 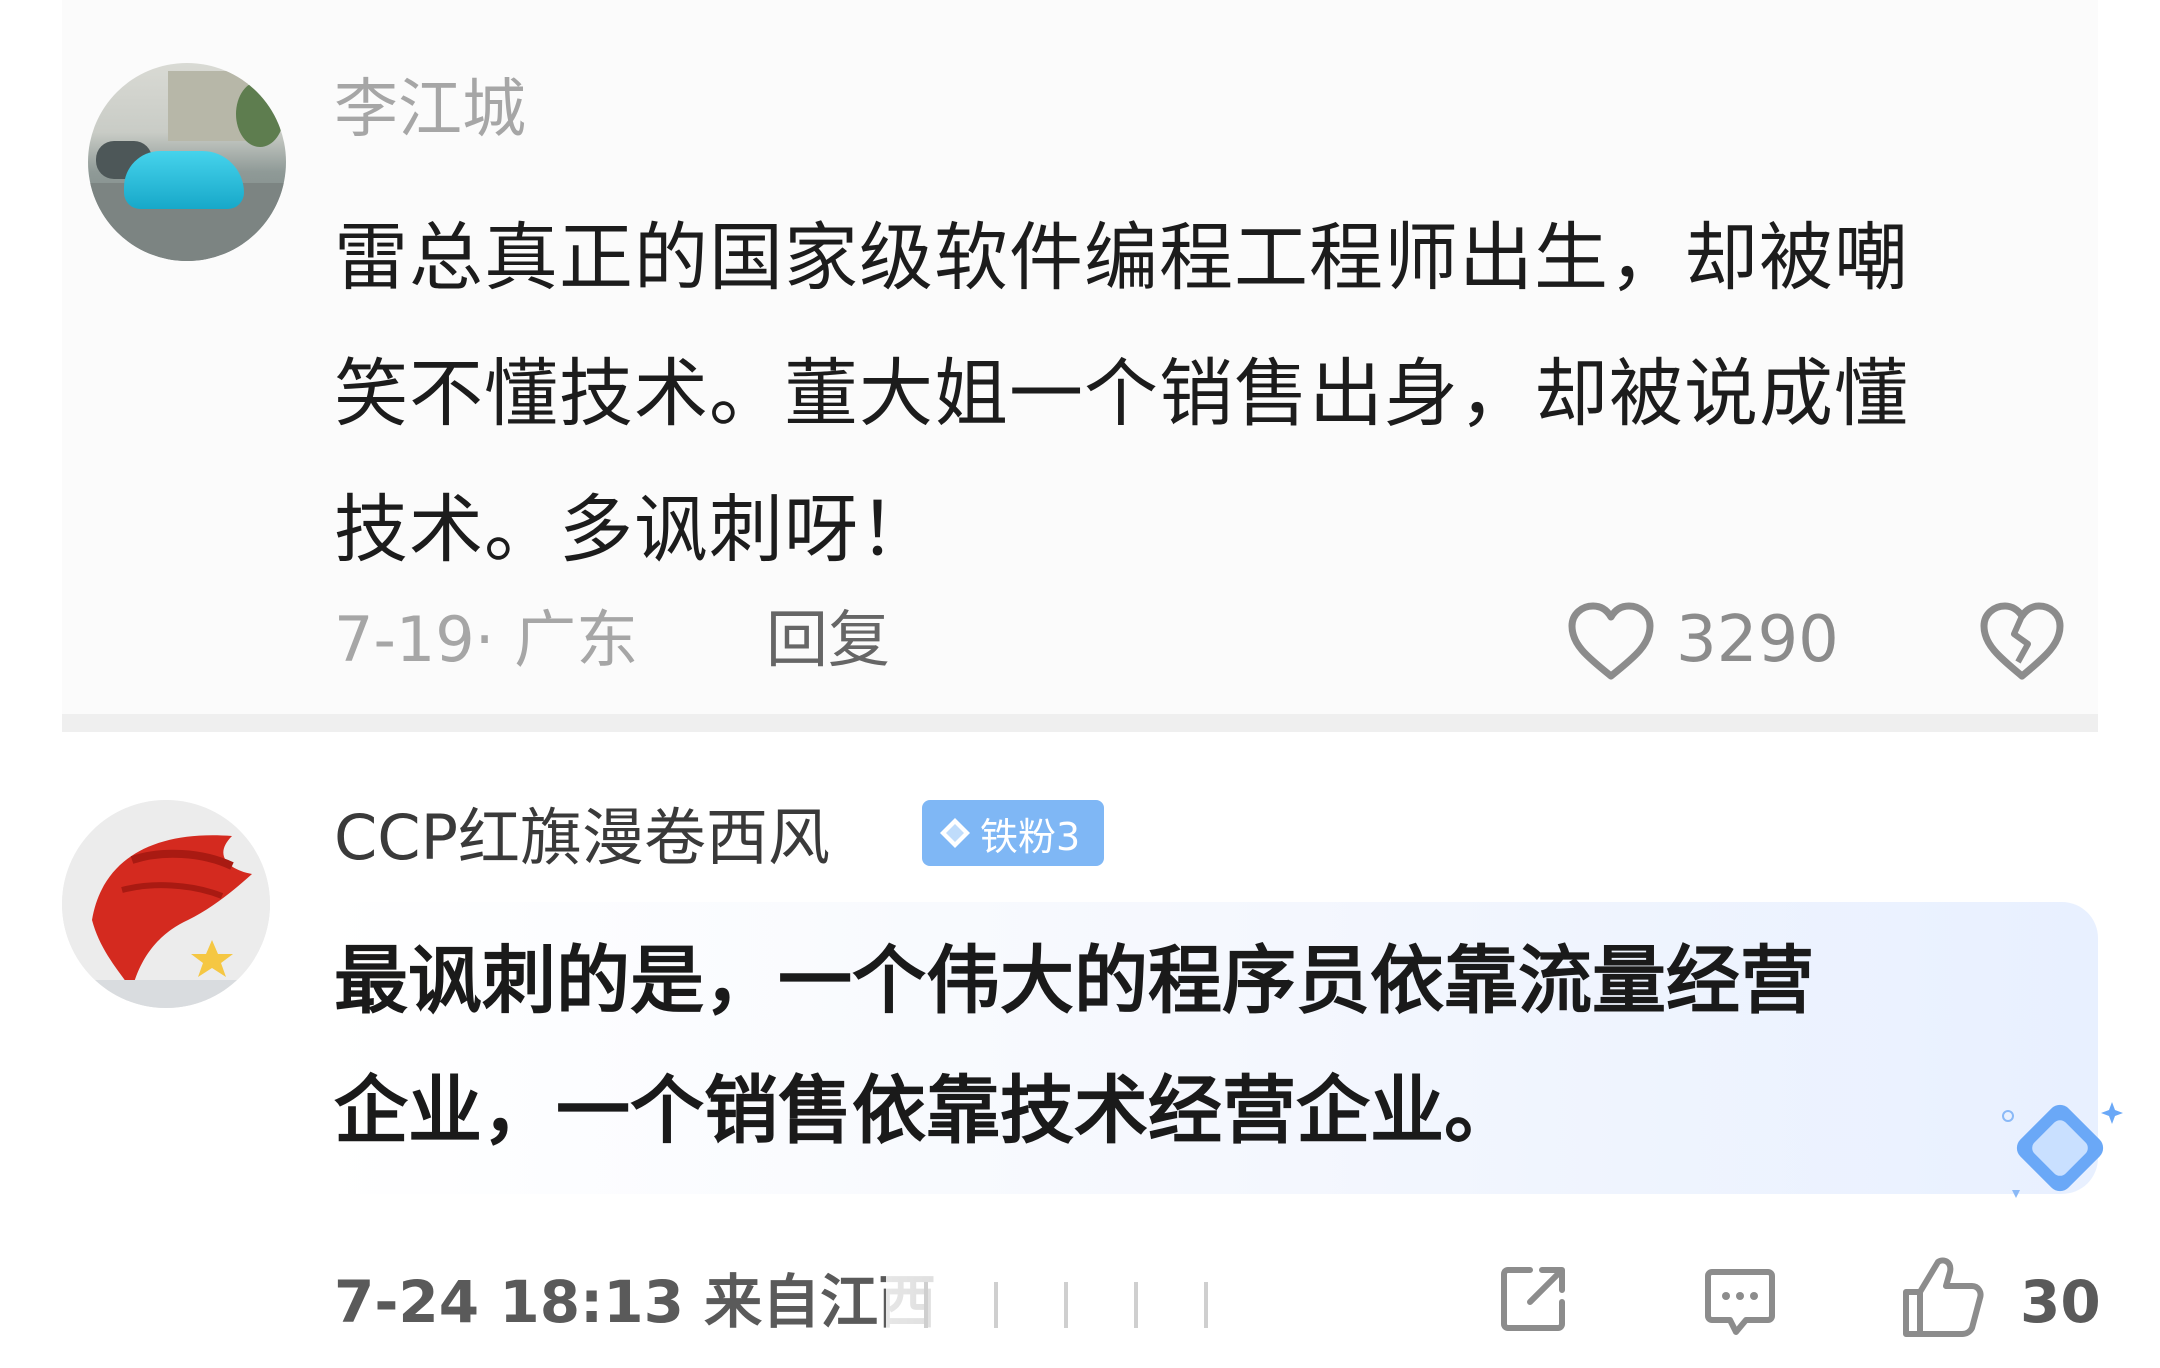 I want to click on comment-icon, so click(x=1740, y=1302).